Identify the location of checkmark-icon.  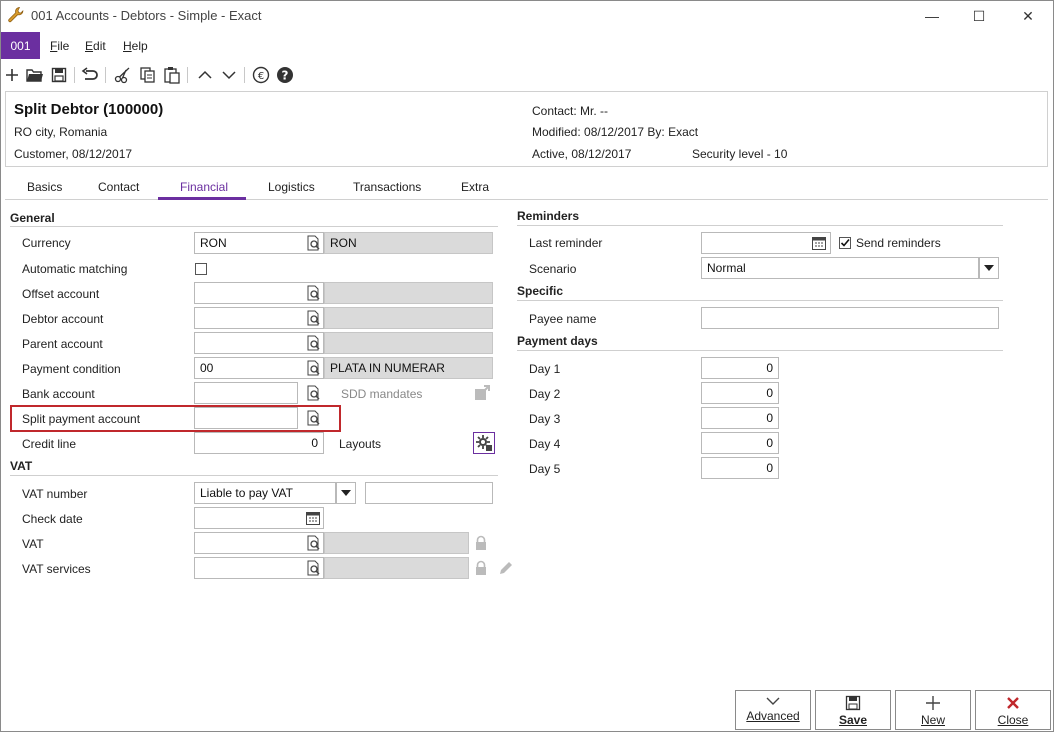
(845, 242).